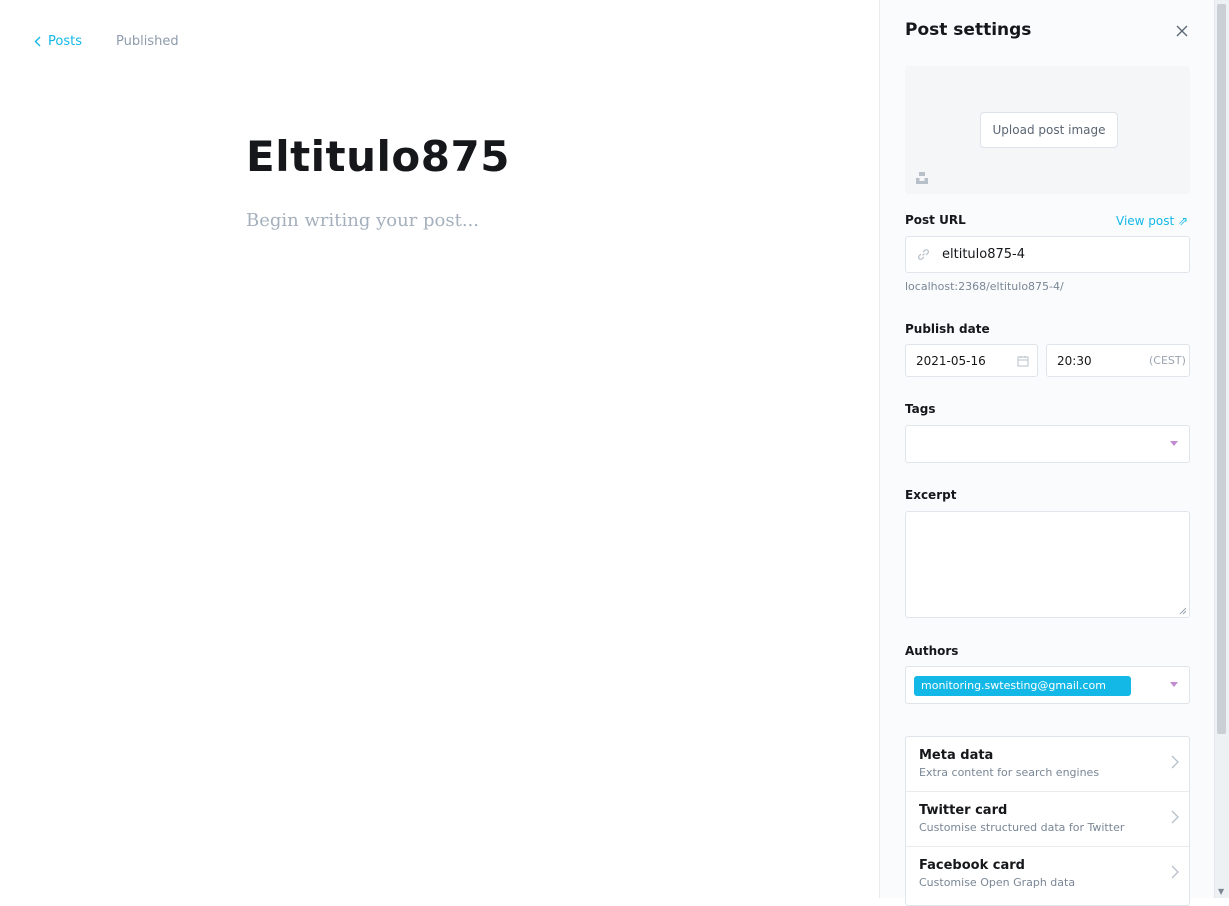  What do you see at coordinates (997, 882) in the screenshot?
I see `menu-item-desc: Customise Open Graph data` at bounding box center [997, 882].